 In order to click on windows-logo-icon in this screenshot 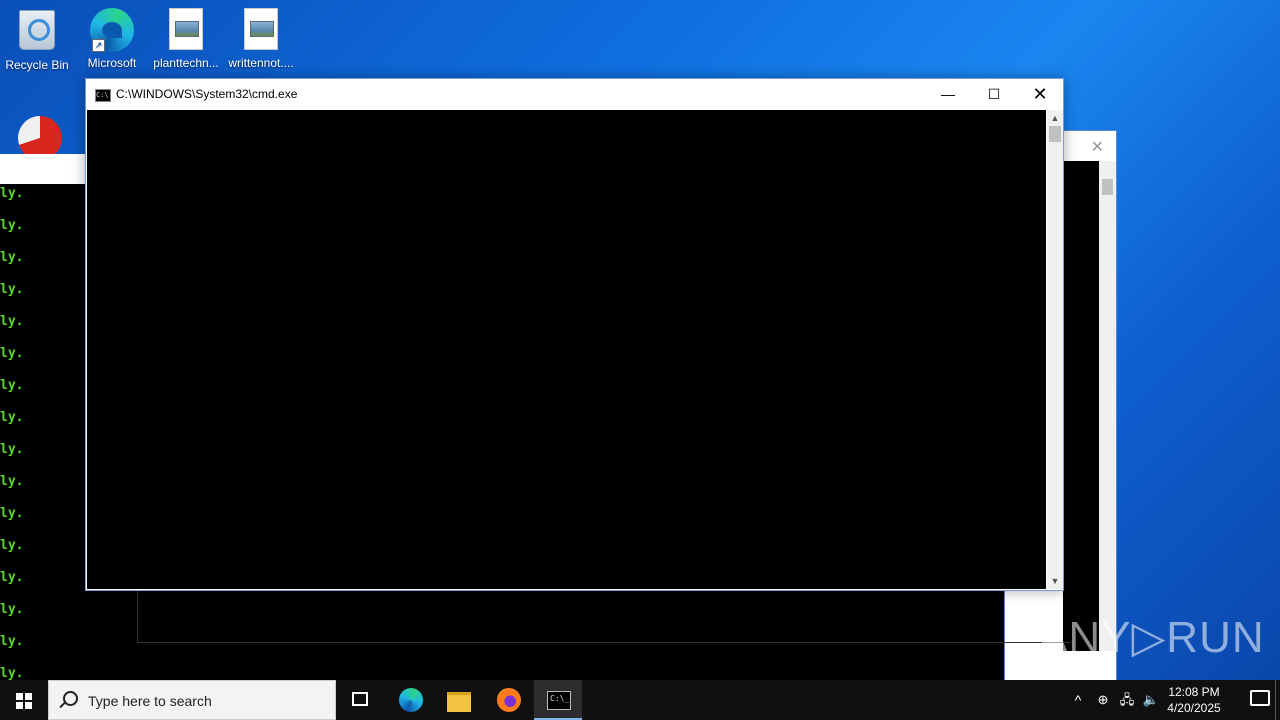, I will do `click(24, 701)`.